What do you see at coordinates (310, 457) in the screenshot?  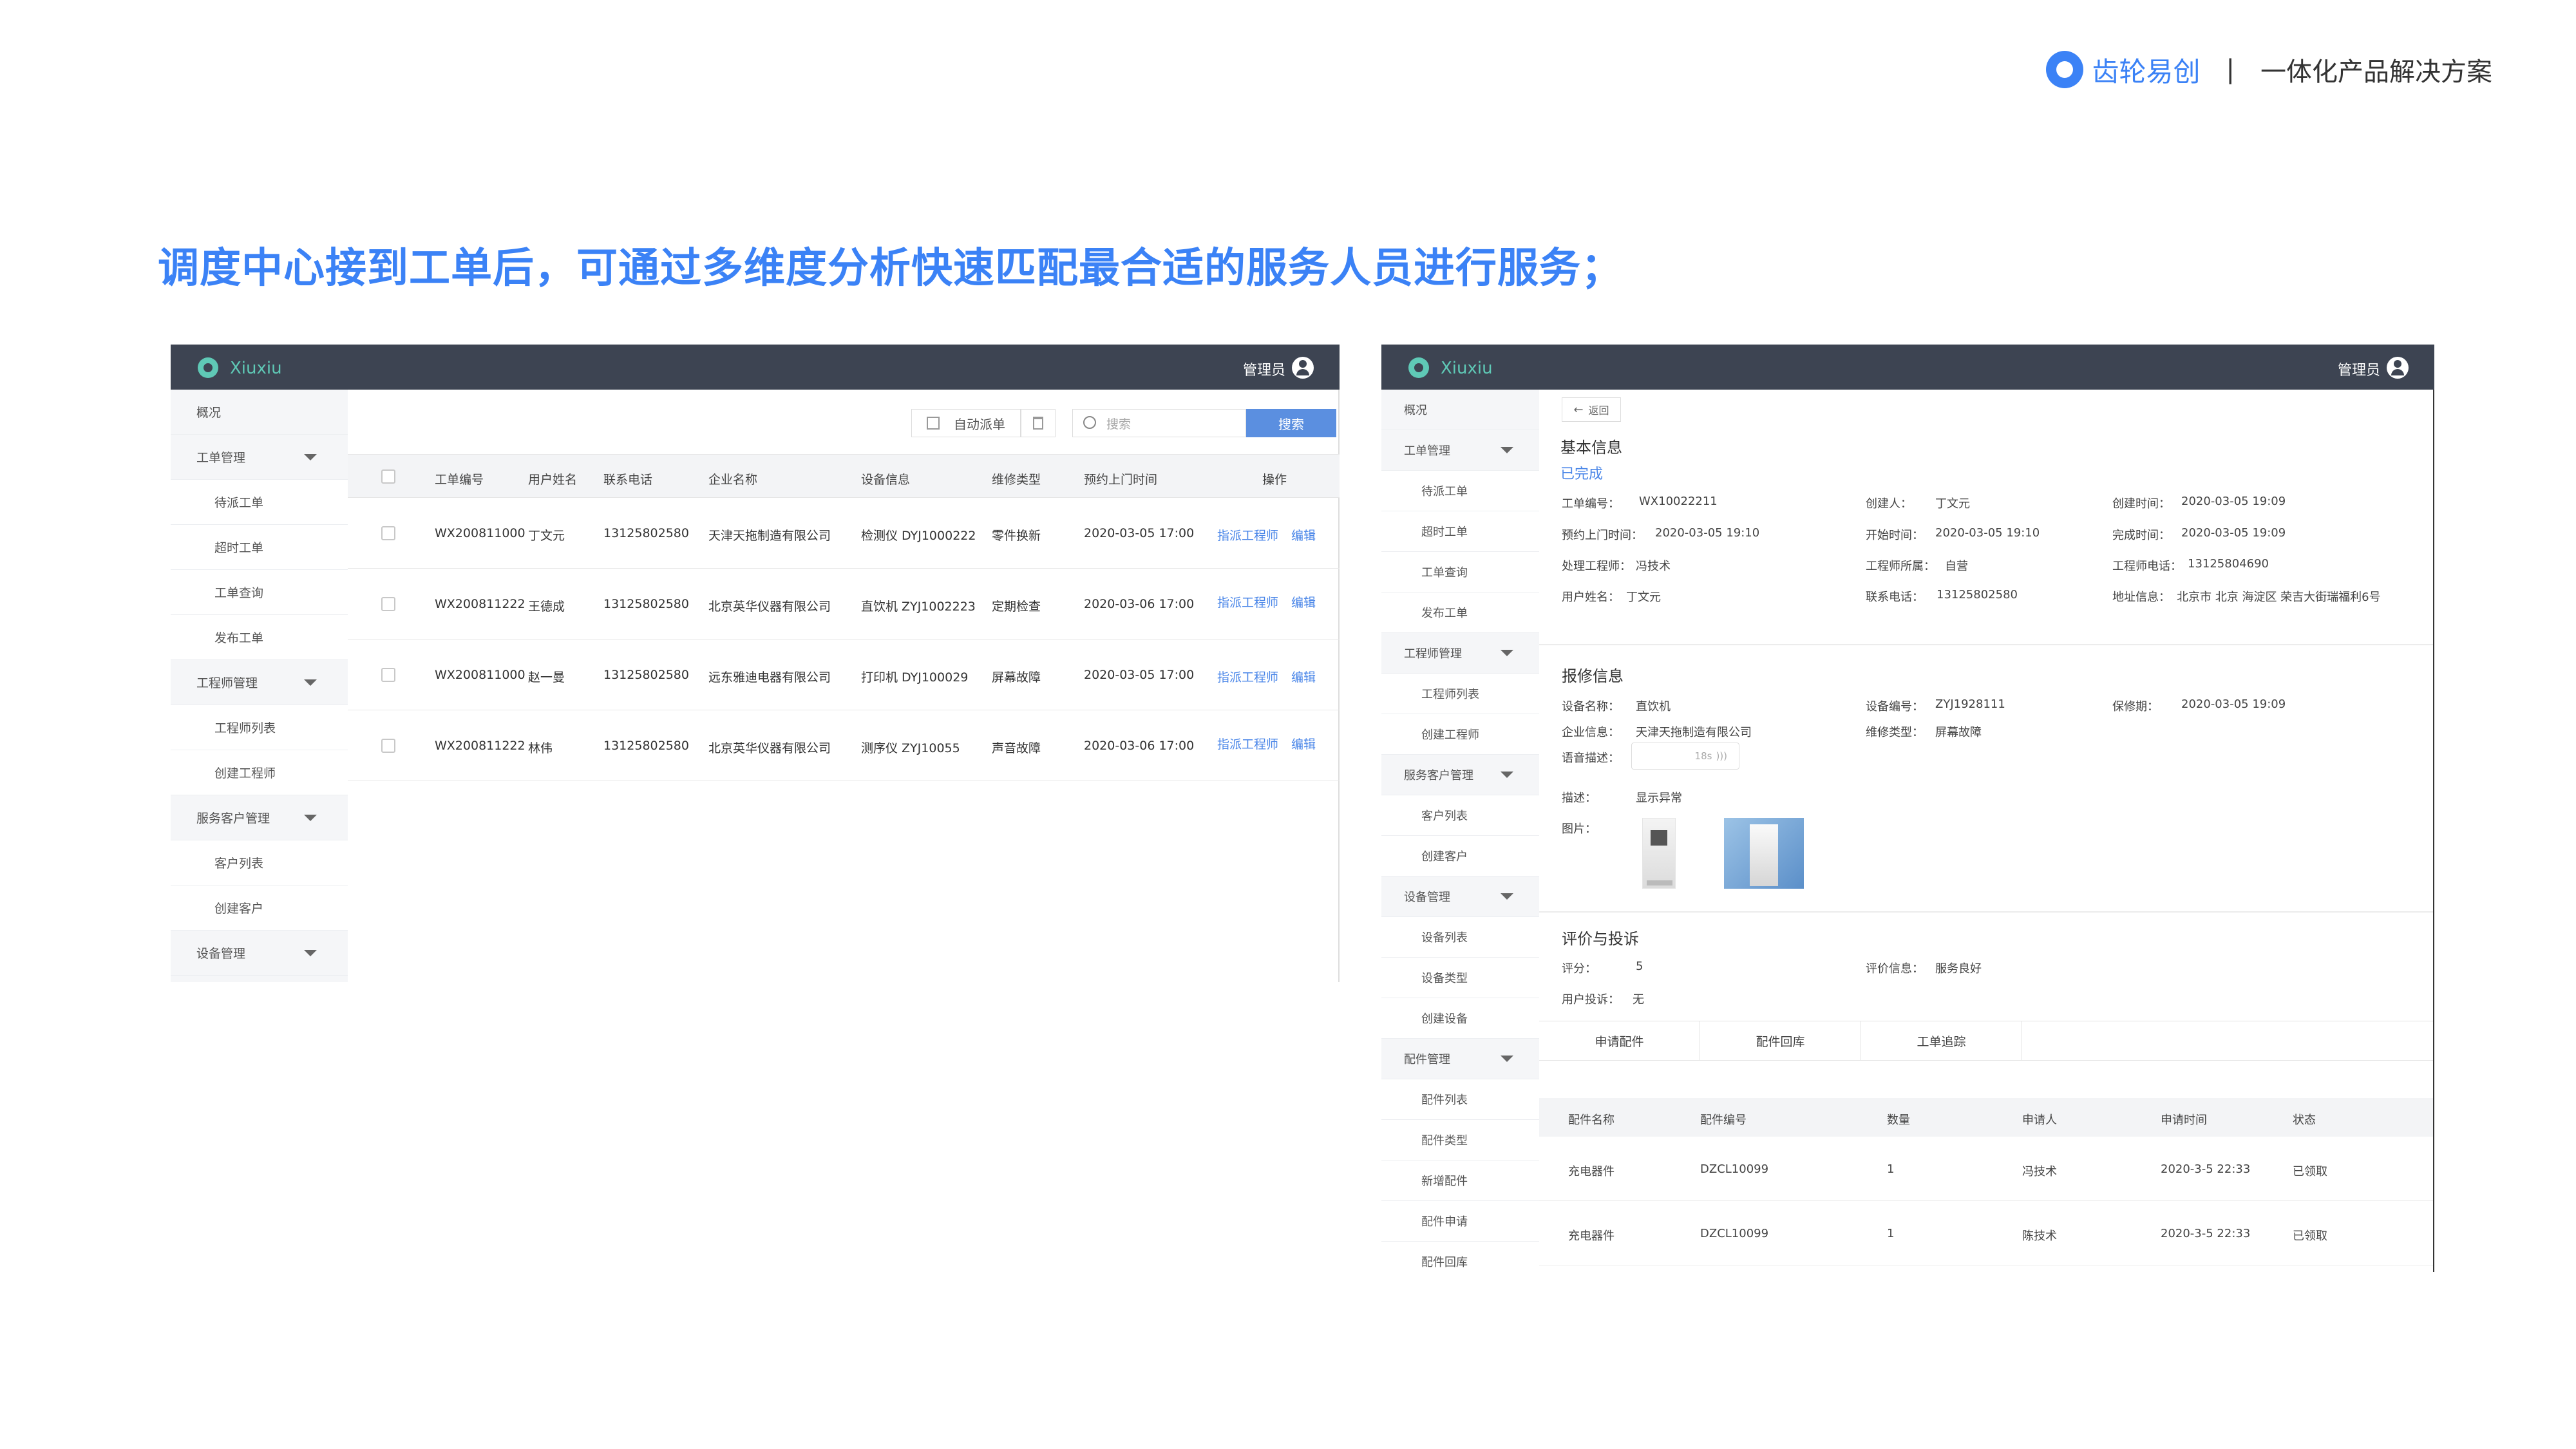 I see `chevron-down-icon` at bounding box center [310, 457].